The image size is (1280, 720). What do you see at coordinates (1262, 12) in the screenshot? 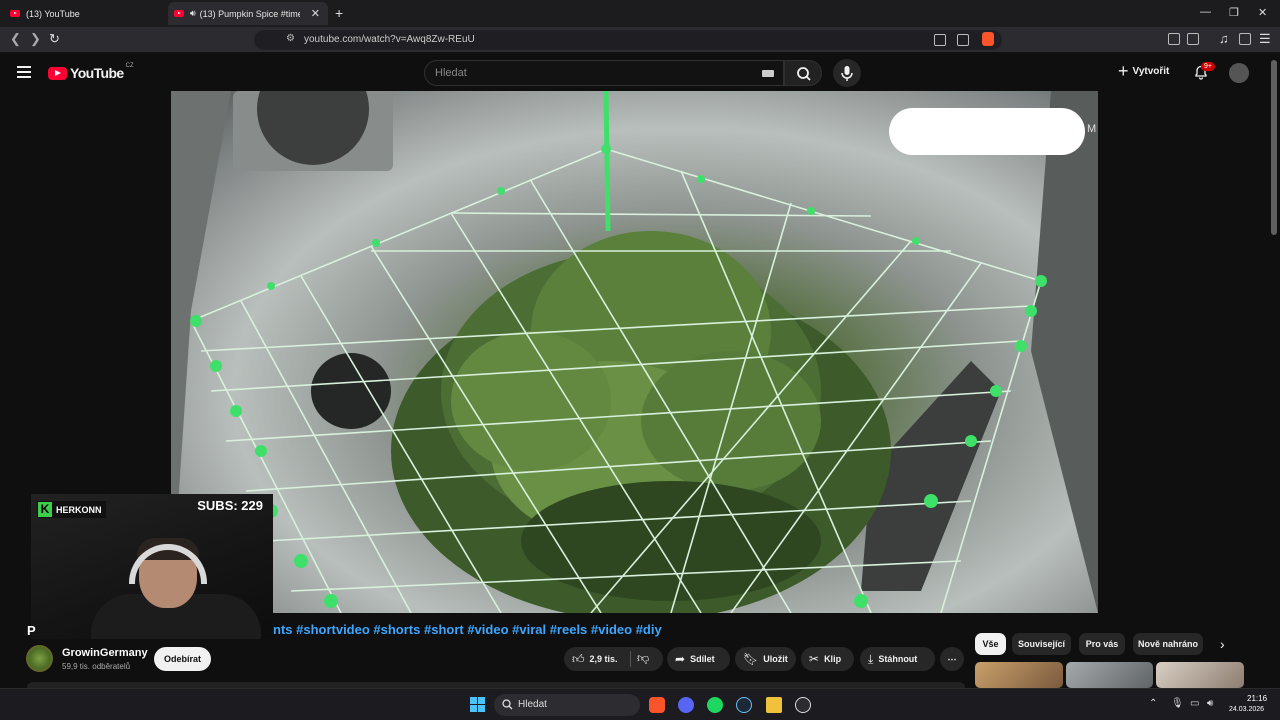
I see `close-window-icon: ✕` at bounding box center [1262, 12].